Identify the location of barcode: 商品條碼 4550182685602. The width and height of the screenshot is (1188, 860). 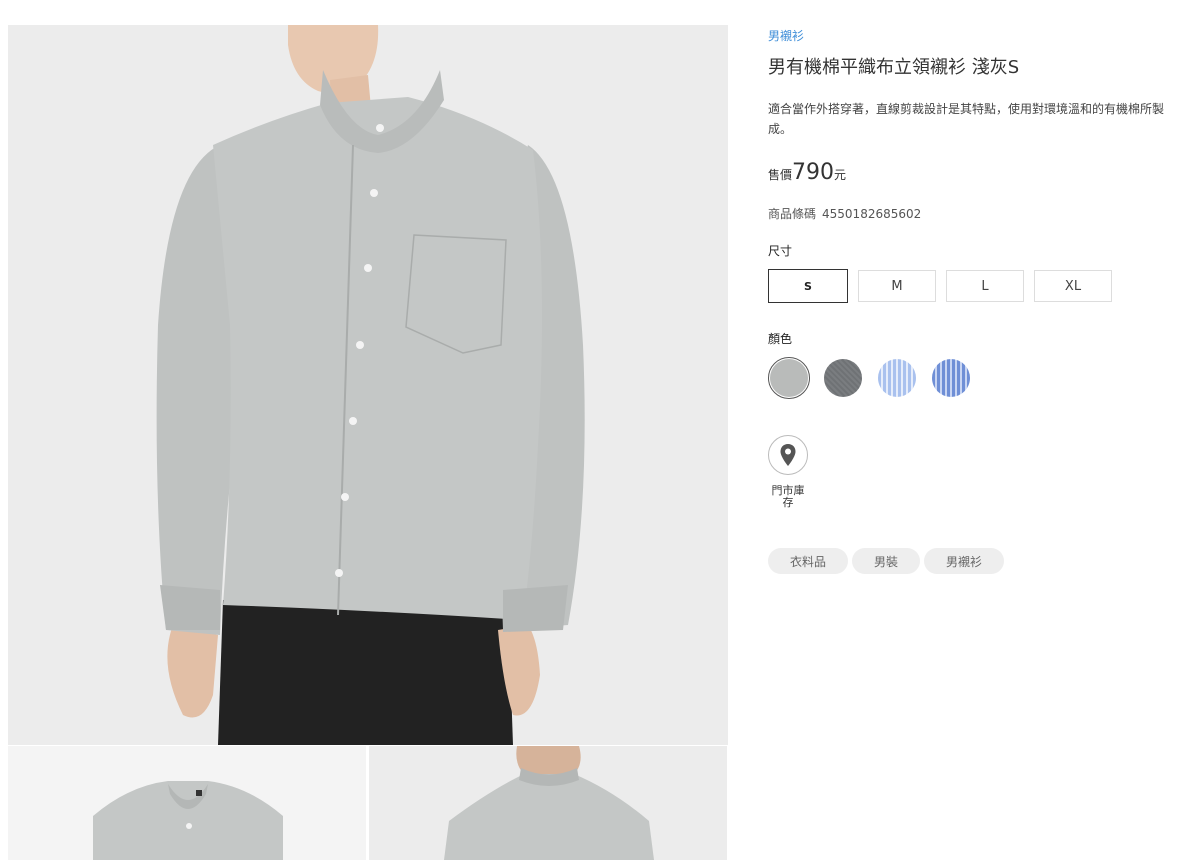
(844, 213).